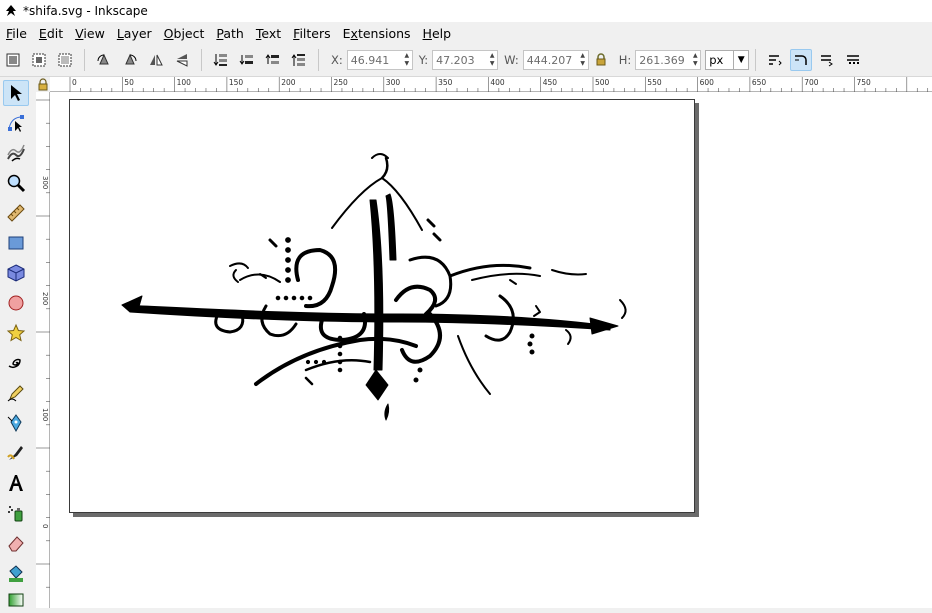 The width and height of the screenshot is (932, 613). Describe the element at coordinates (16, 243) in the screenshot. I see `rectangle-tool` at that location.